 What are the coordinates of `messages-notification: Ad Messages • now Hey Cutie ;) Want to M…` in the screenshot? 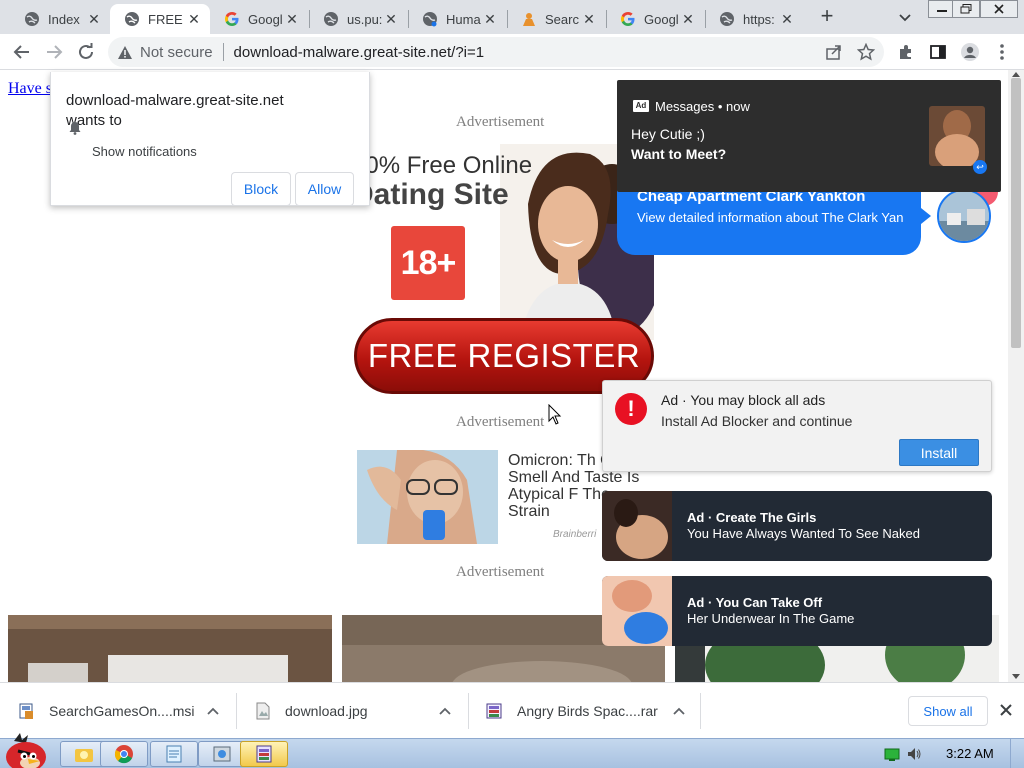 It's located at (809, 136).